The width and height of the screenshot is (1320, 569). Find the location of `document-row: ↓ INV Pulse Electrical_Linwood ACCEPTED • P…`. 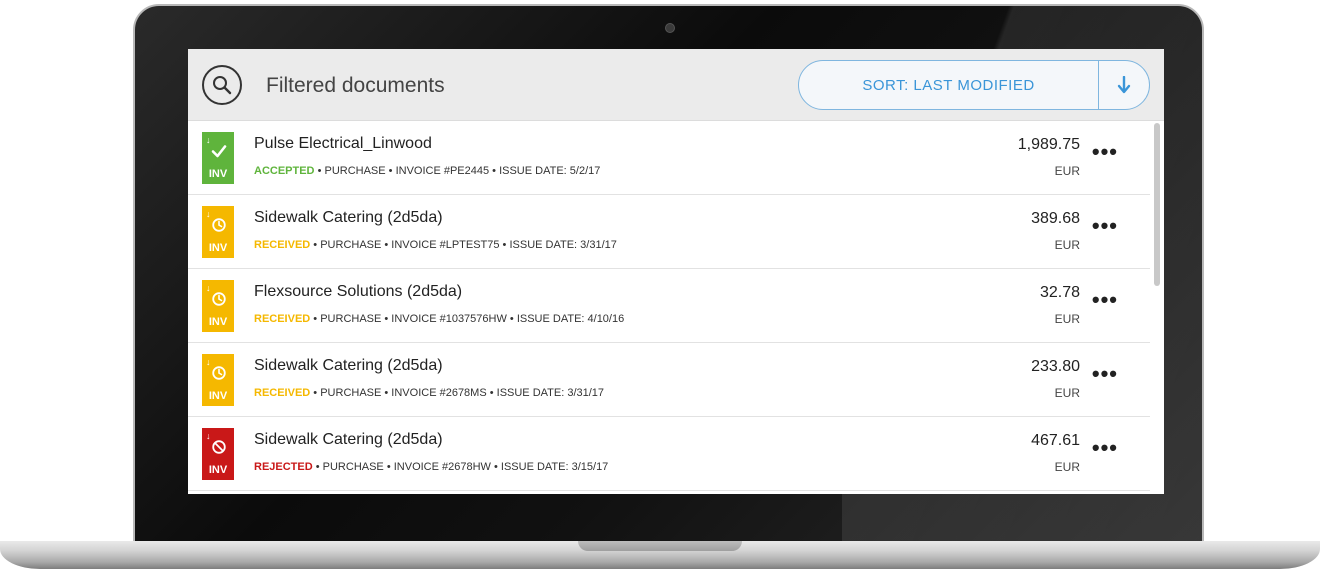

document-row: ↓ INV Pulse Electrical_Linwood ACCEPTED • P… is located at coordinates (669, 158).